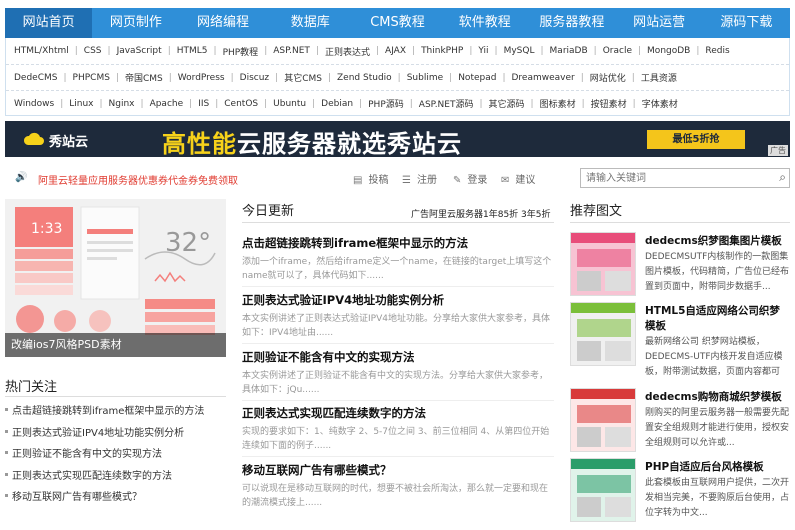  I want to click on tag-link: DedeCMS, so click(35, 78).